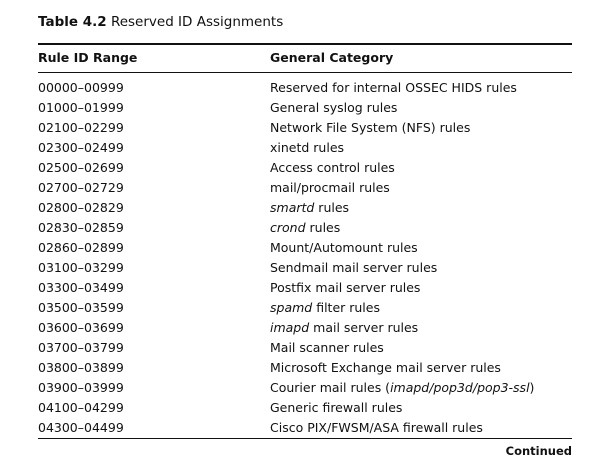  I want to click on category-text: General syslog rules, so click(334, 107).